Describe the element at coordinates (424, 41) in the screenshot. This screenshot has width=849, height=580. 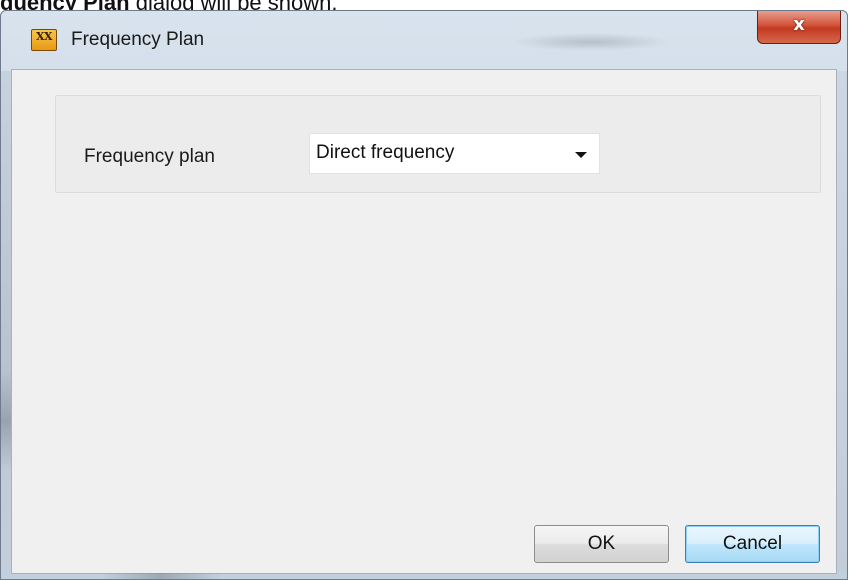
I see `title-bar: XX Frequency Plan x` at that location.